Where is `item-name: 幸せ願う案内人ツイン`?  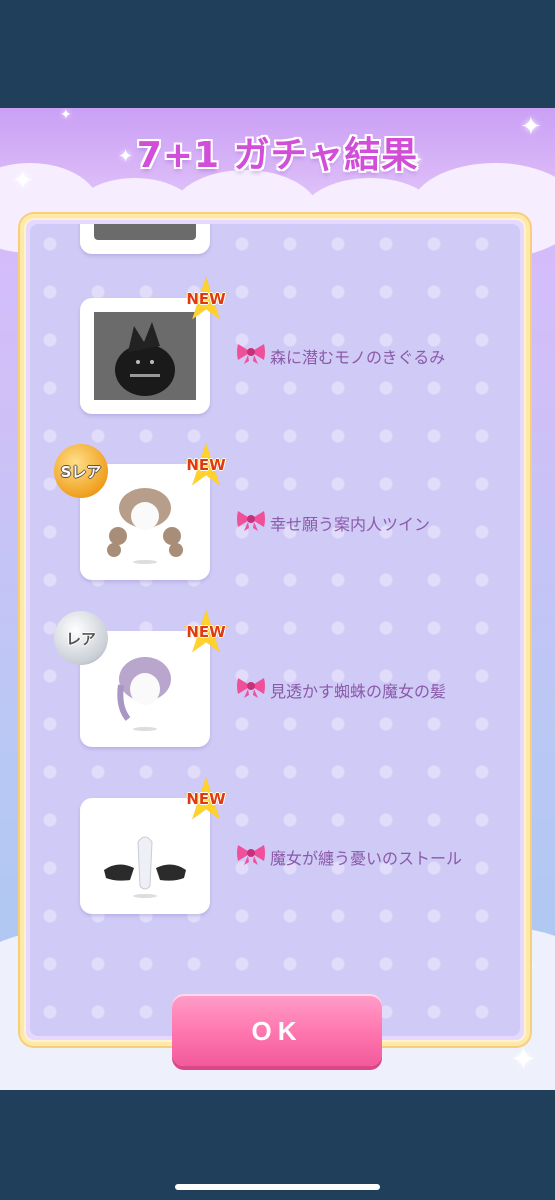
item-name: 幸せ願う案内人ツイン is located at coordinates (350, 524).